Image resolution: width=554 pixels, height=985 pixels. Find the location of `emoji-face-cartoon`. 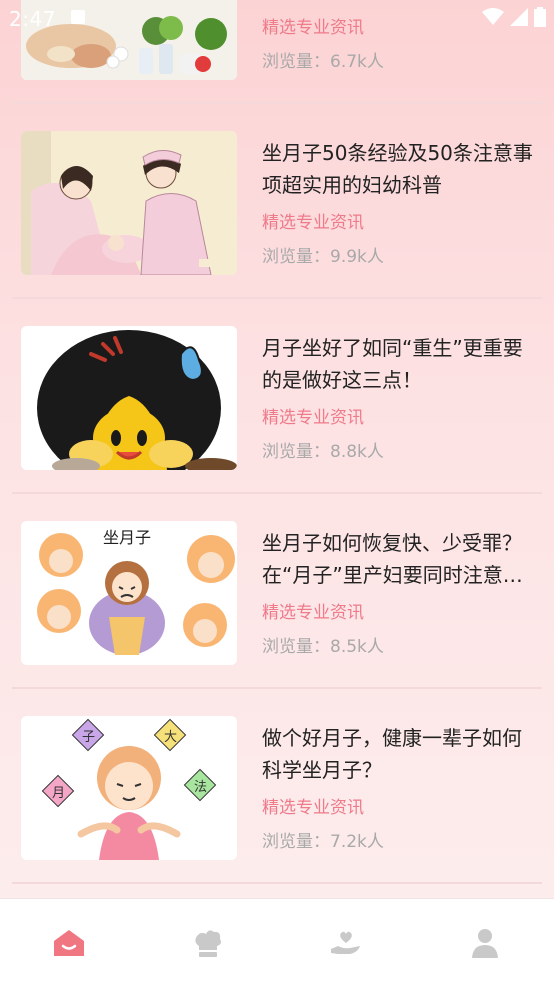

emoji-face-cartoon is located at coordinates (129, 398).